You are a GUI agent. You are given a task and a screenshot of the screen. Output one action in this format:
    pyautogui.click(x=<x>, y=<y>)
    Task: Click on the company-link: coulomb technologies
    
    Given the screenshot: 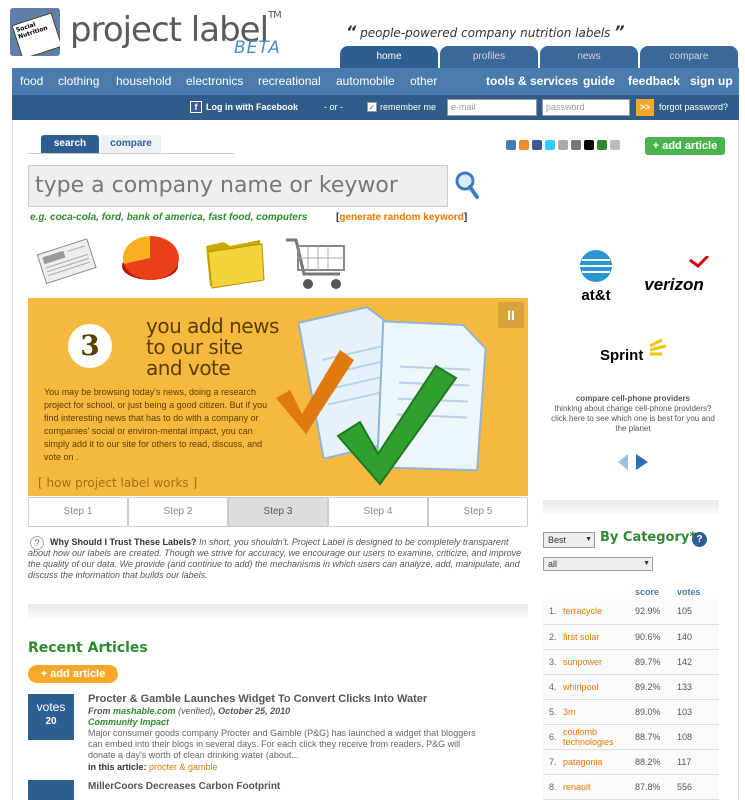 What is the action you would take?
    pyautogui.click(x=599, y=737)
    